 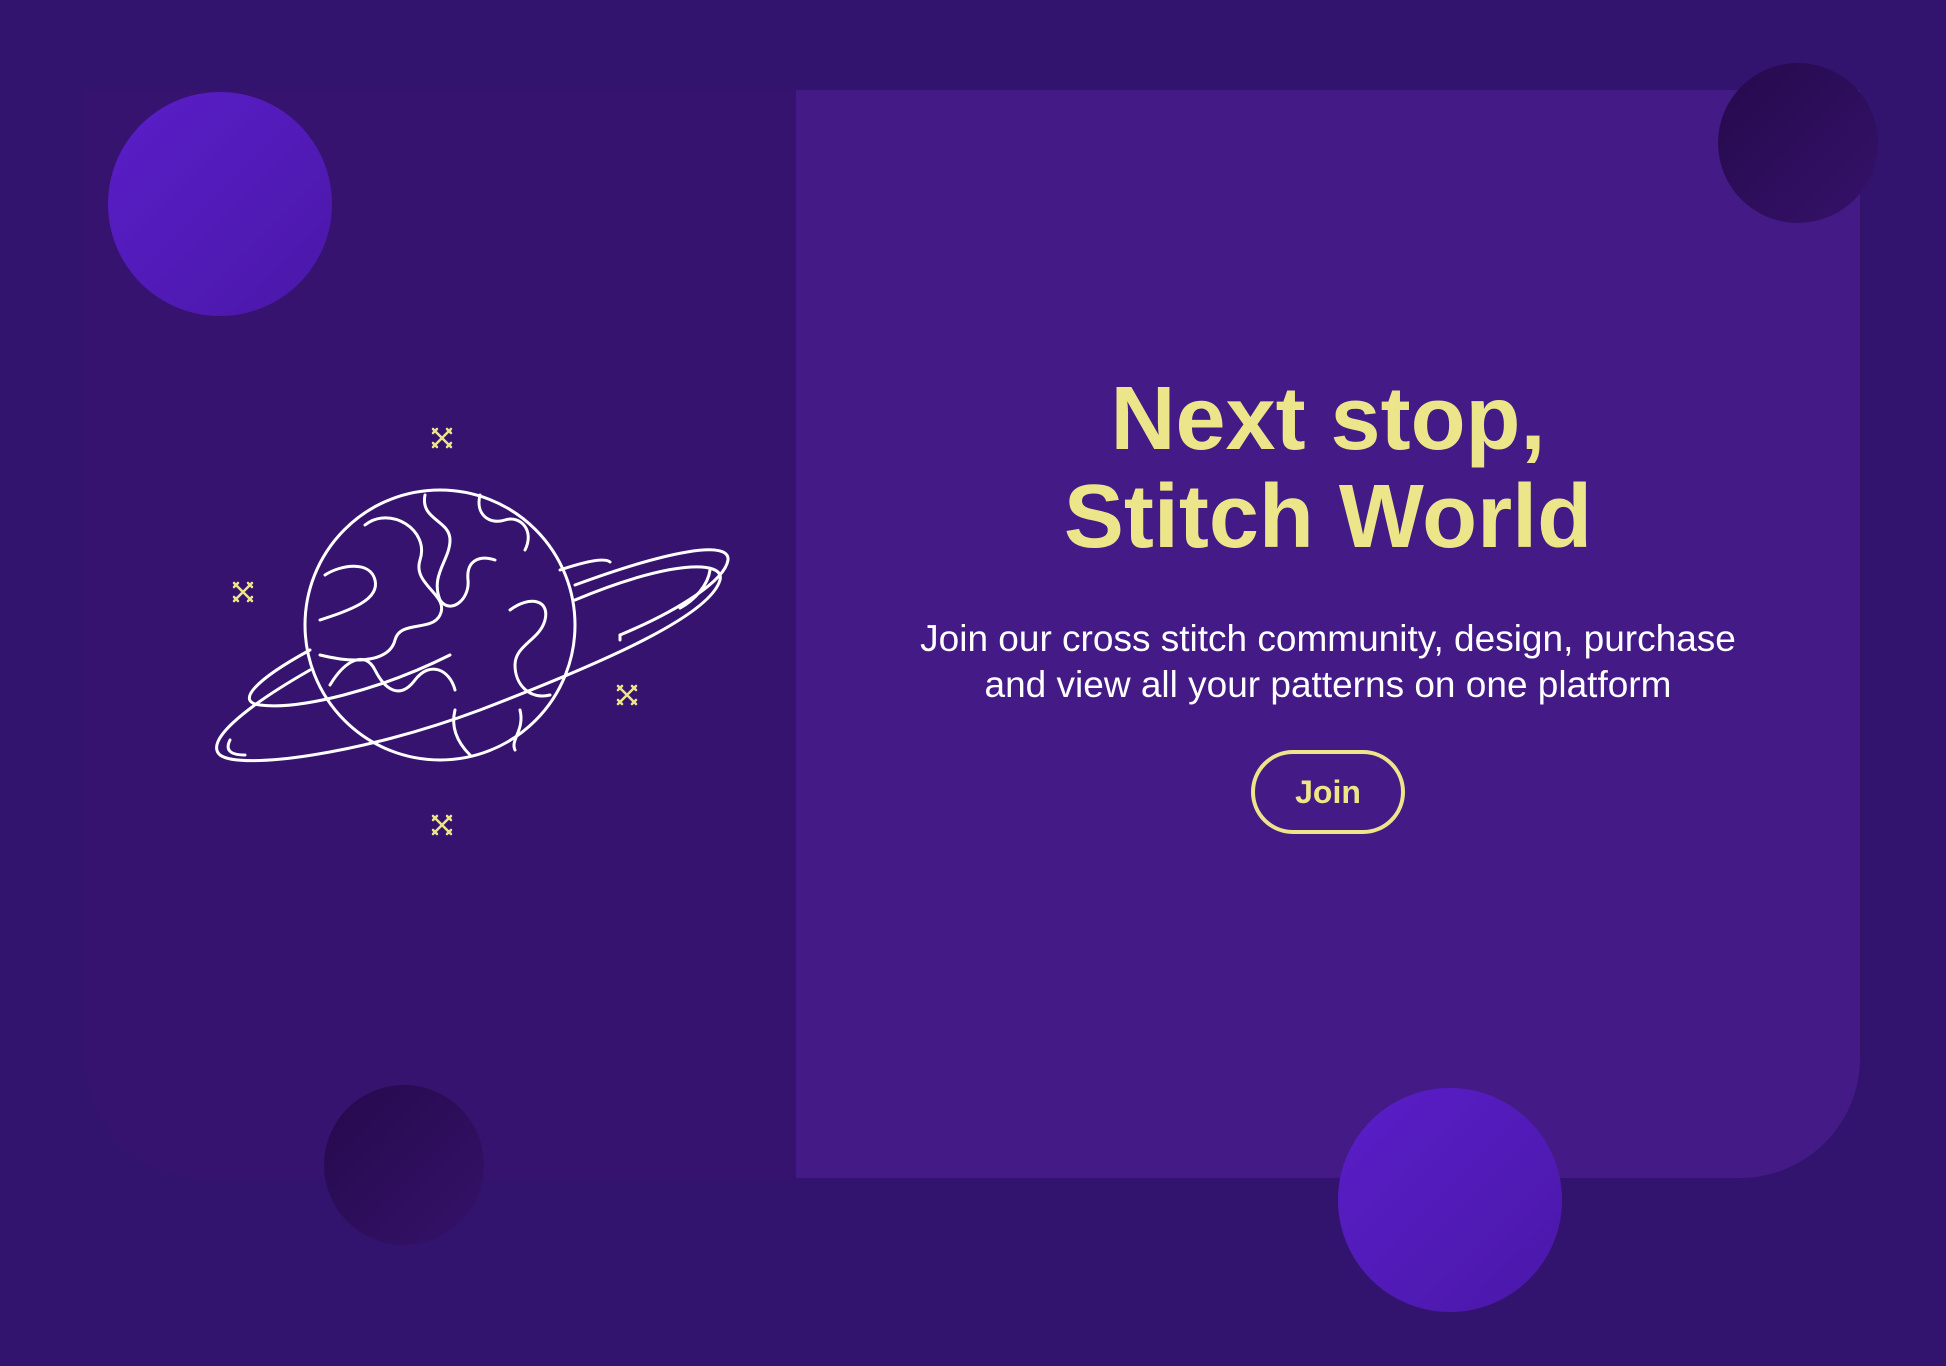 What do you see at coordinates (1328, 517) in the screenshot?
I see `headline-line-2: Stitch World` at bounding box center [1328, 517].